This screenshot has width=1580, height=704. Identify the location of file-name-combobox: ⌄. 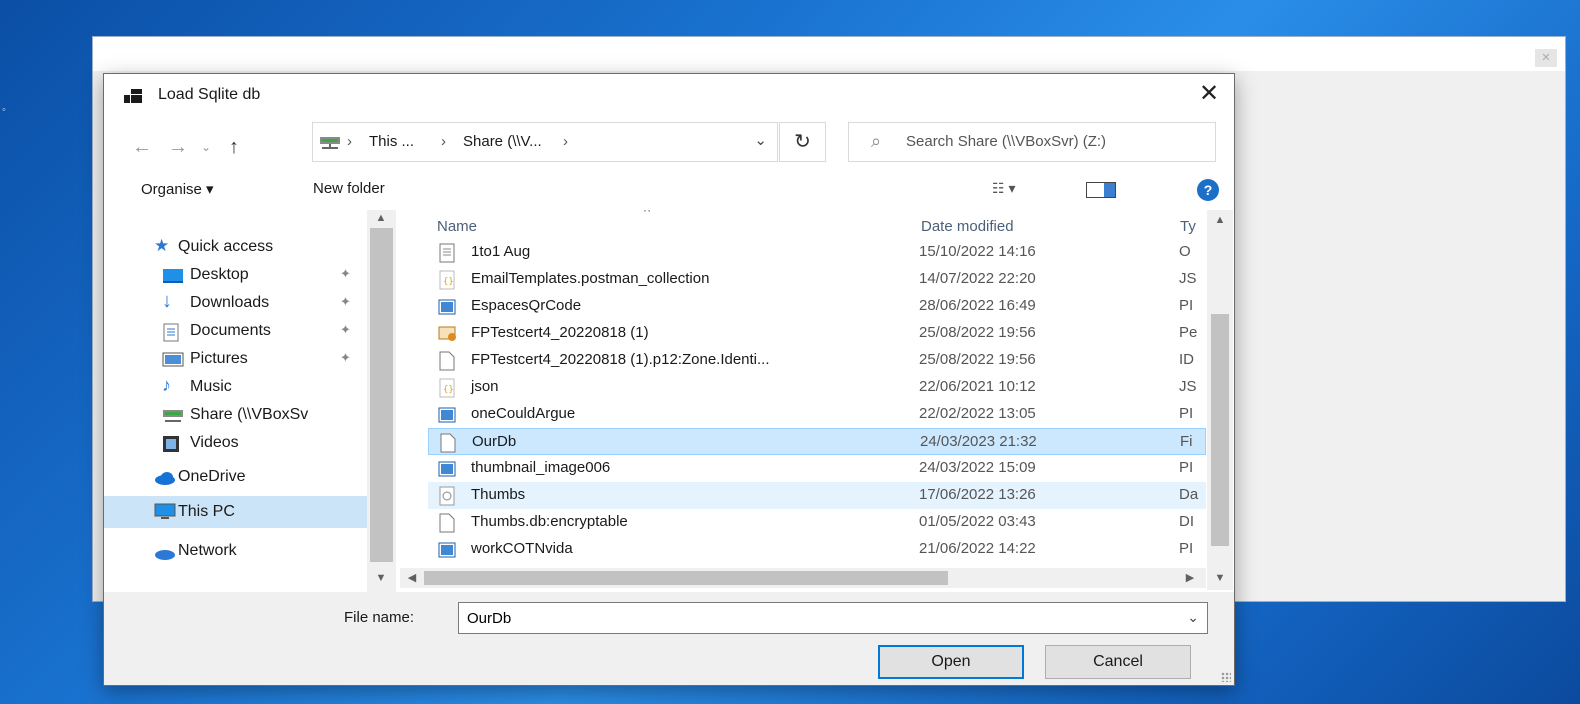
(833, 618).